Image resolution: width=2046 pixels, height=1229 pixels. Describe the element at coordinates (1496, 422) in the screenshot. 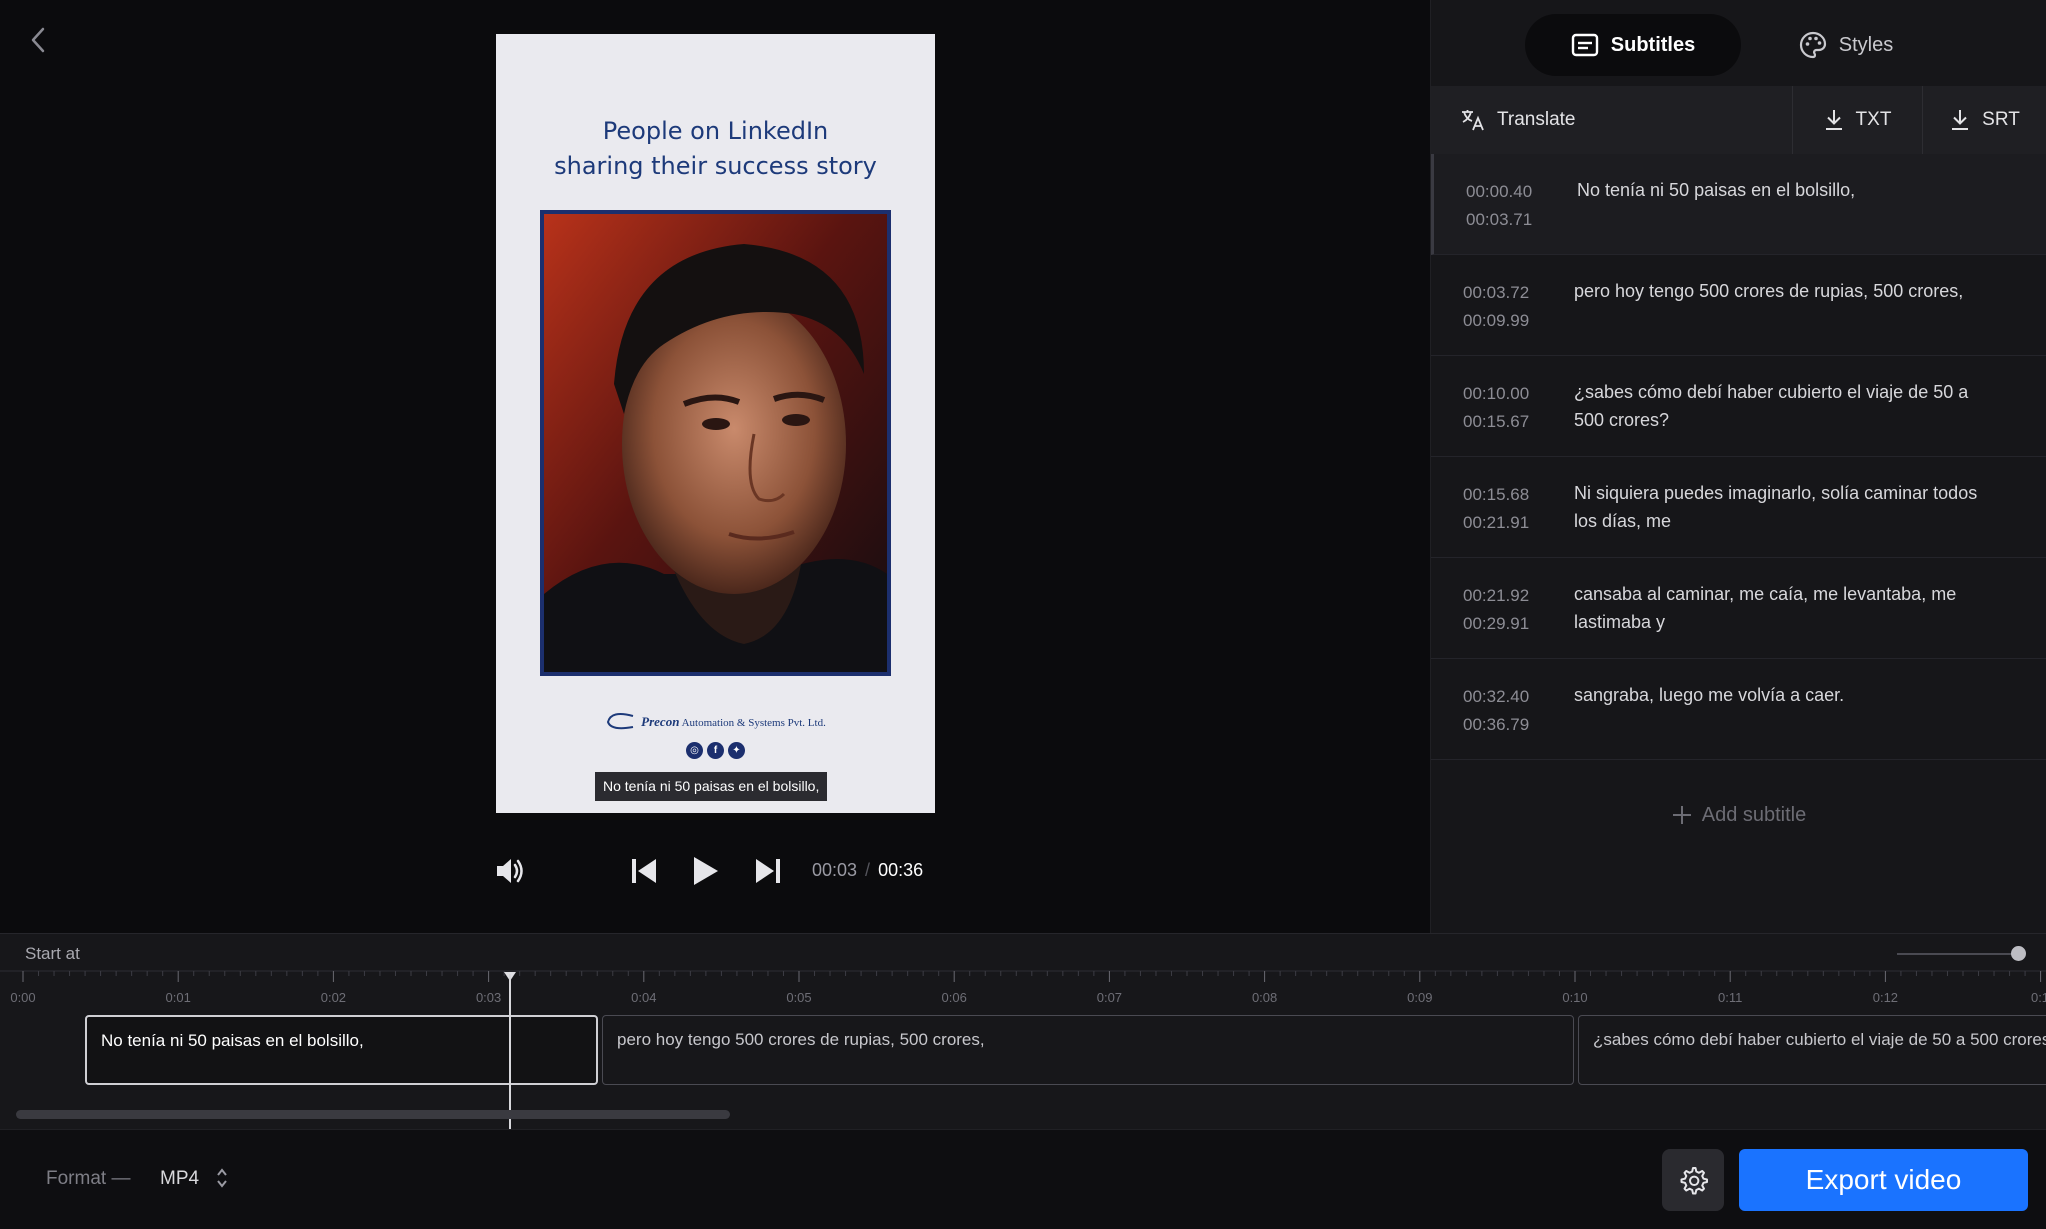

I see `subtitle-end-time: 00:15.67` at that location.